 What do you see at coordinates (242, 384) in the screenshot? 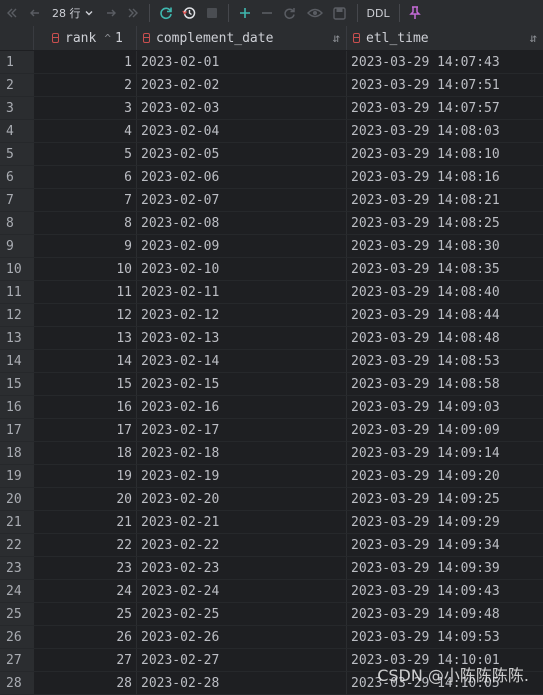
I see `complement-date-cell: 2023-02-15` at bounding box center [242, 384].